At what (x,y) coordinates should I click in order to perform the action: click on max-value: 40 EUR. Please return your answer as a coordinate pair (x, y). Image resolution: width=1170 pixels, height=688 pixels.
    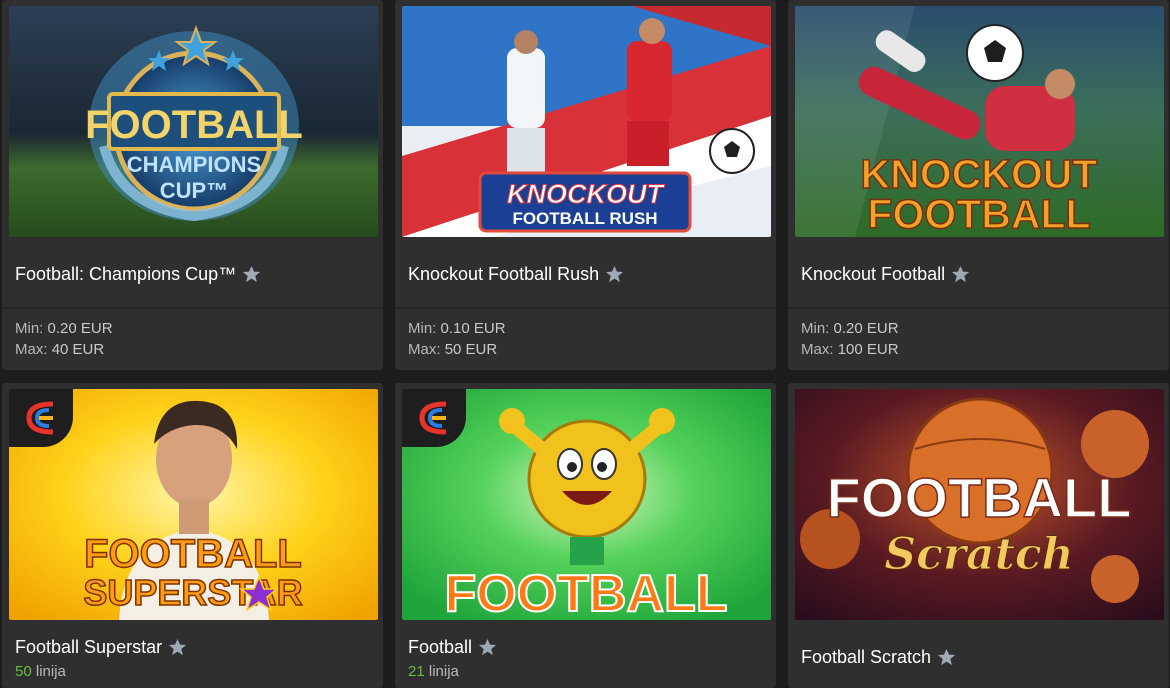
    Looking at the image, I should click on (78, 349).